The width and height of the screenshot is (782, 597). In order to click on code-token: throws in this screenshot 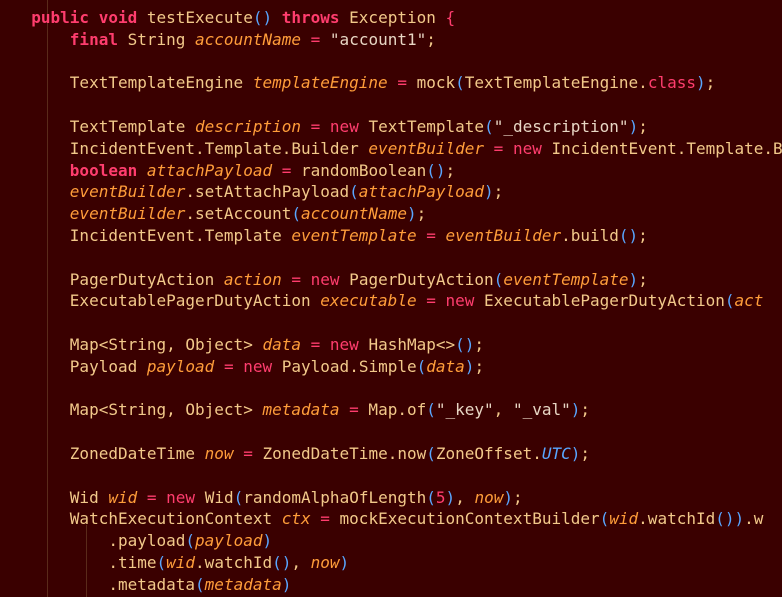, I will do `click(310, 17)`.